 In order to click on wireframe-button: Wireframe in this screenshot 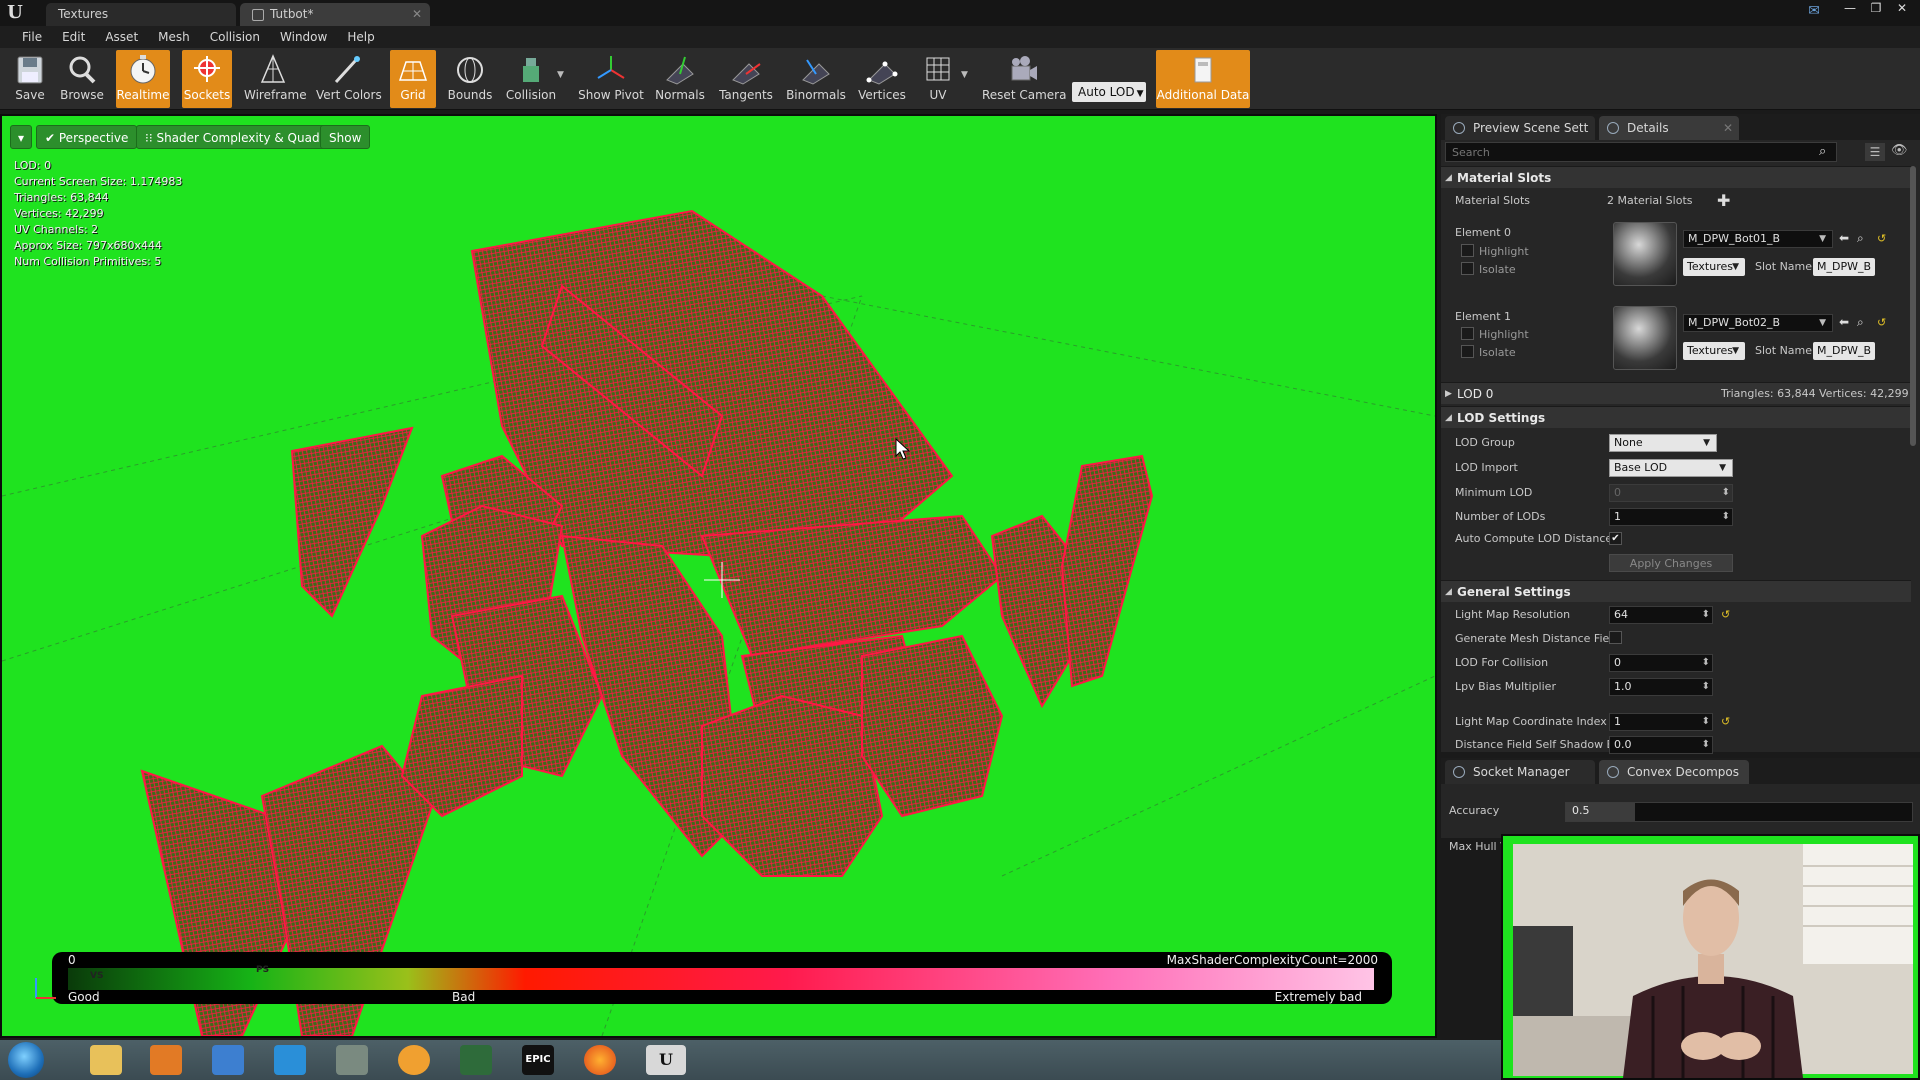, I will do `click(275, 79)`.